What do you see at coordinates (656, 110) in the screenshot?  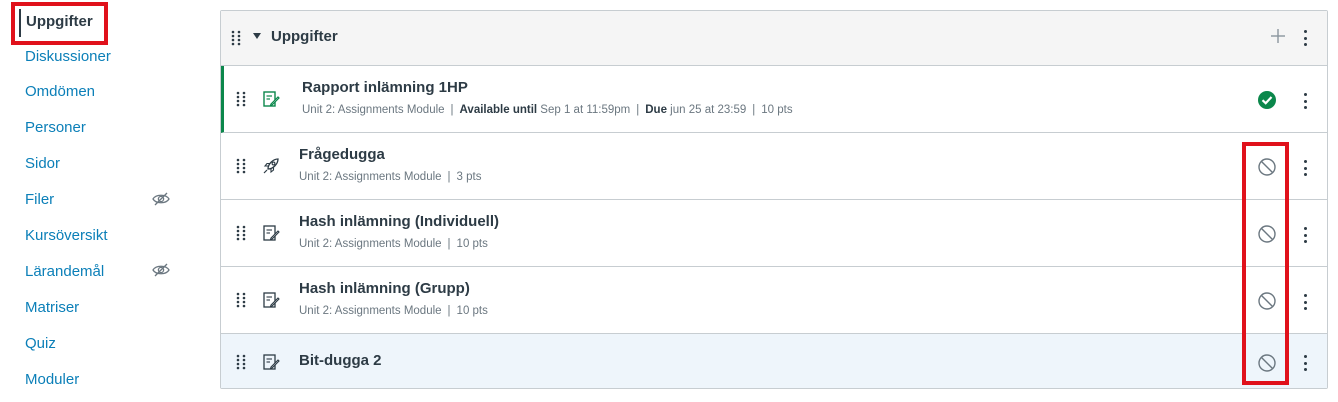 I see `due-label: Due` at bounding box center [656, 110].